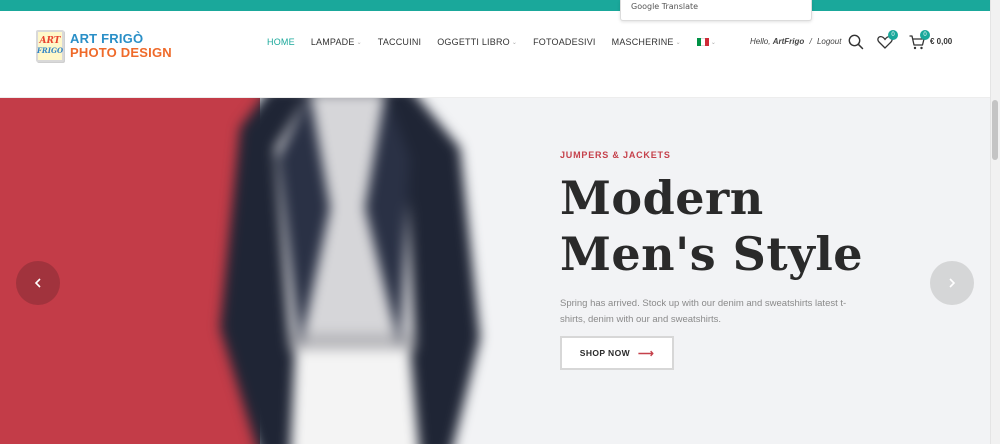 The width and height of the screenshot is (1000, 444). Describe the element at coordinates (50, 41) in the screenshot. I see `logo-badge-top: ART` at that location.